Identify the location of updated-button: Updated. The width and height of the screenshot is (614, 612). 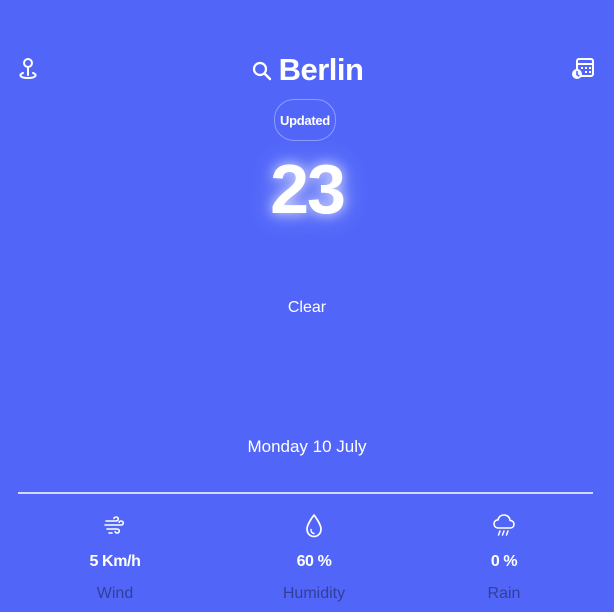
(305, 120).